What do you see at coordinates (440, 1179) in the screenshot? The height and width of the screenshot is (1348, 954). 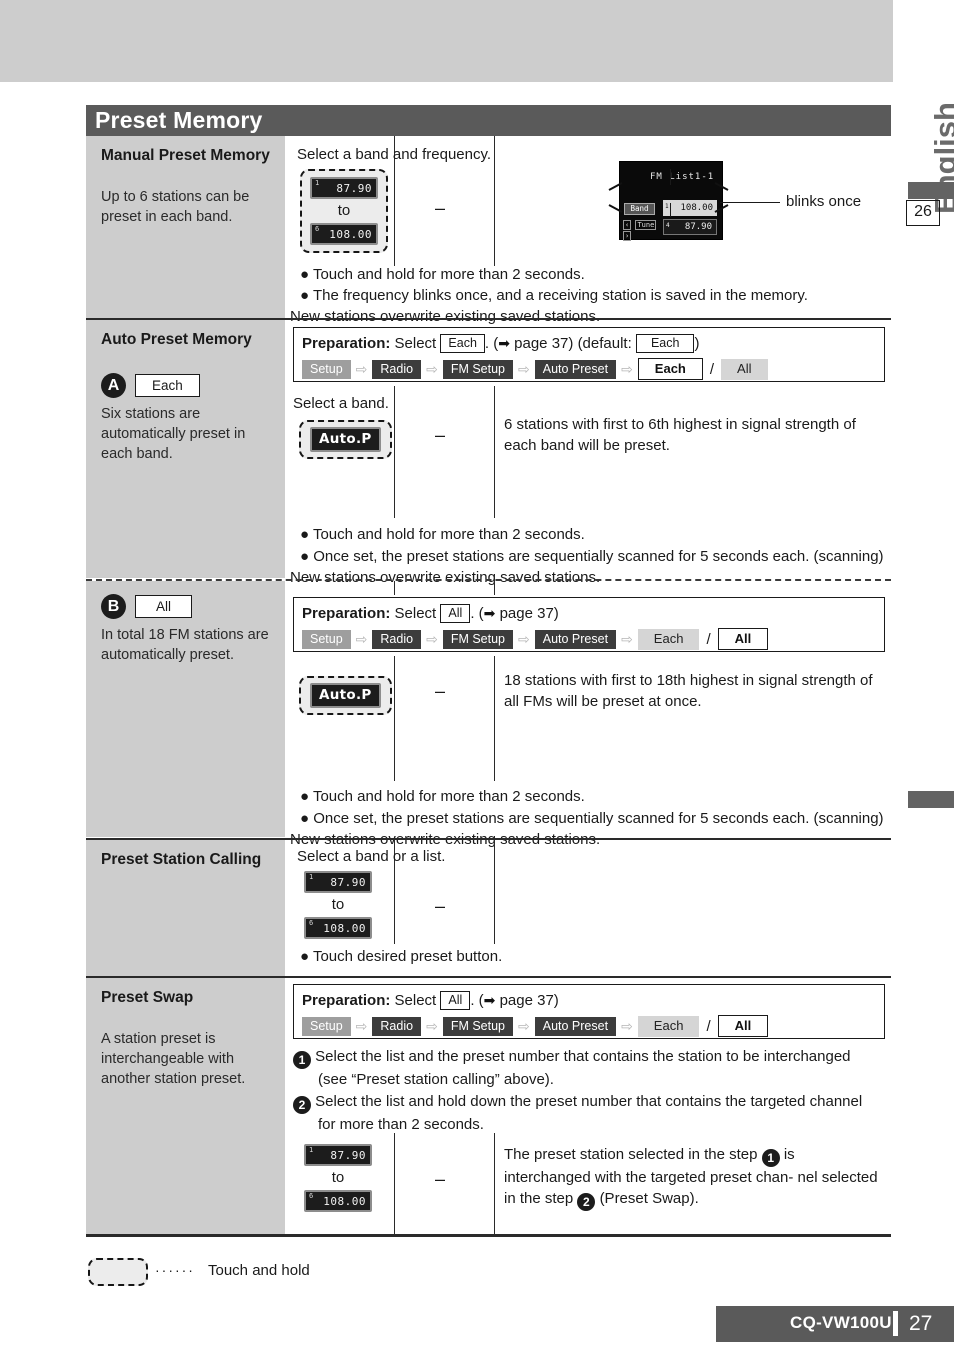 I see `middle-dash-swap: –` at bounding box center [440, 1179].